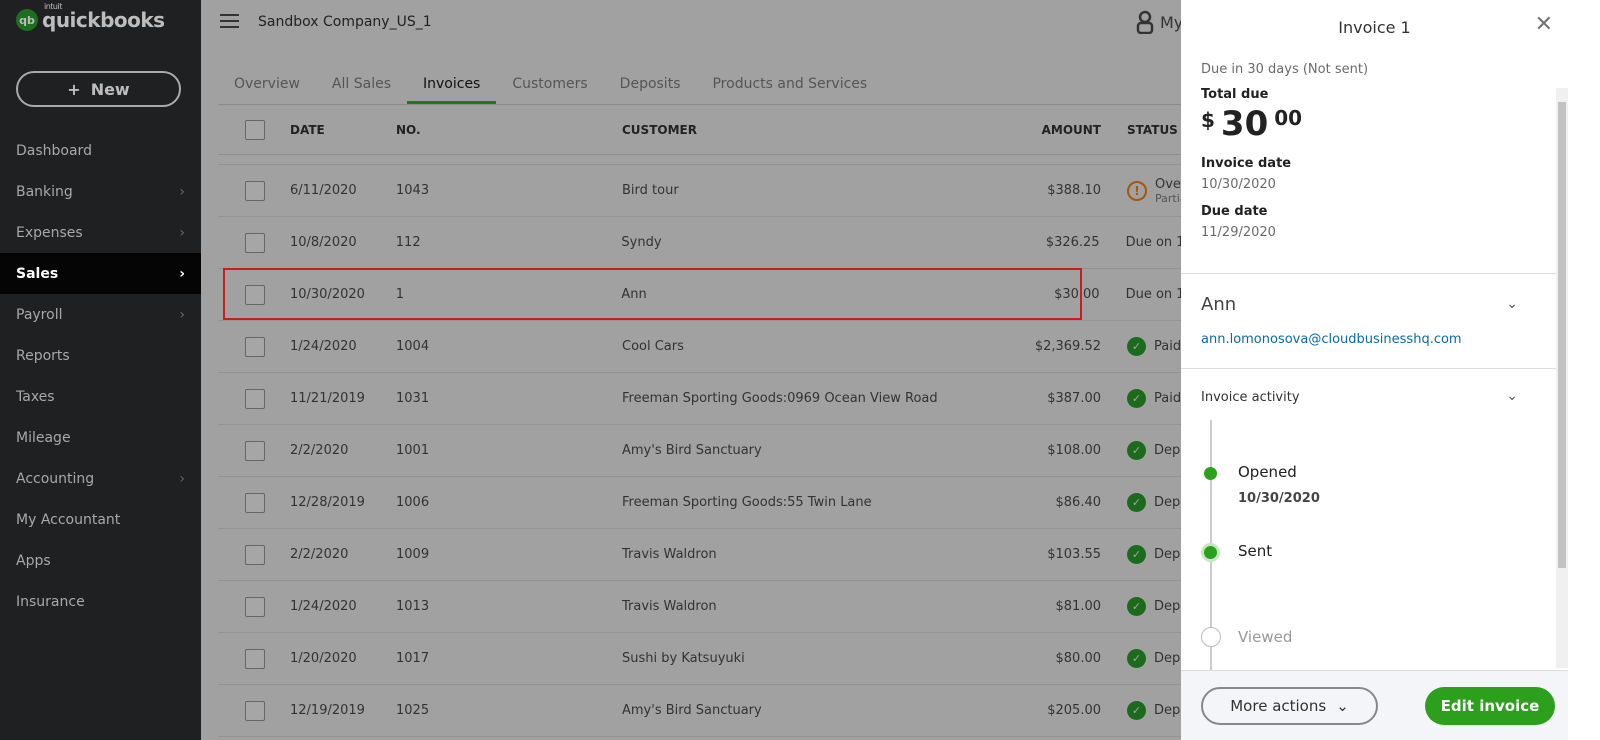 The image size is (1600, 740). I want to click on due-date: 11/29/2020, so click(1238, 232).